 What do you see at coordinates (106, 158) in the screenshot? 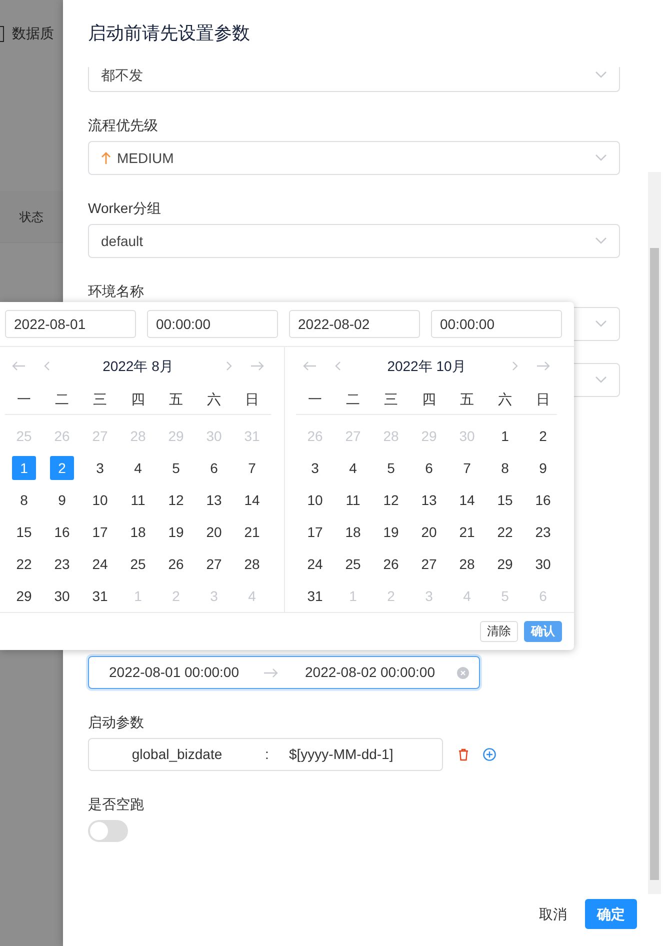
I see `up-arrow-icon` at bounding box center [106, 158].